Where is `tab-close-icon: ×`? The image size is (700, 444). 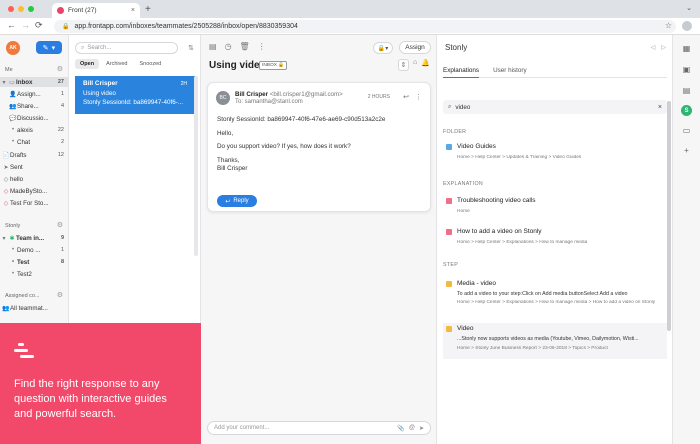 tab-close-icon: × is located at coordinates (133, 10).